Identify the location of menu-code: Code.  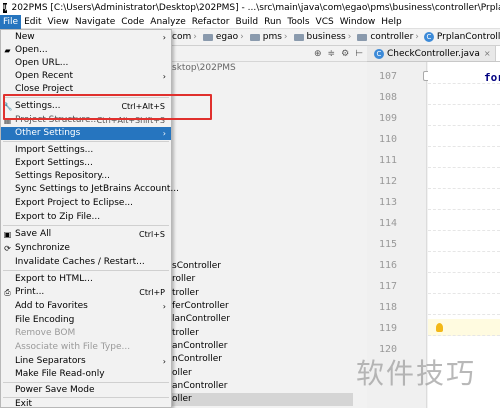
(132, 22).